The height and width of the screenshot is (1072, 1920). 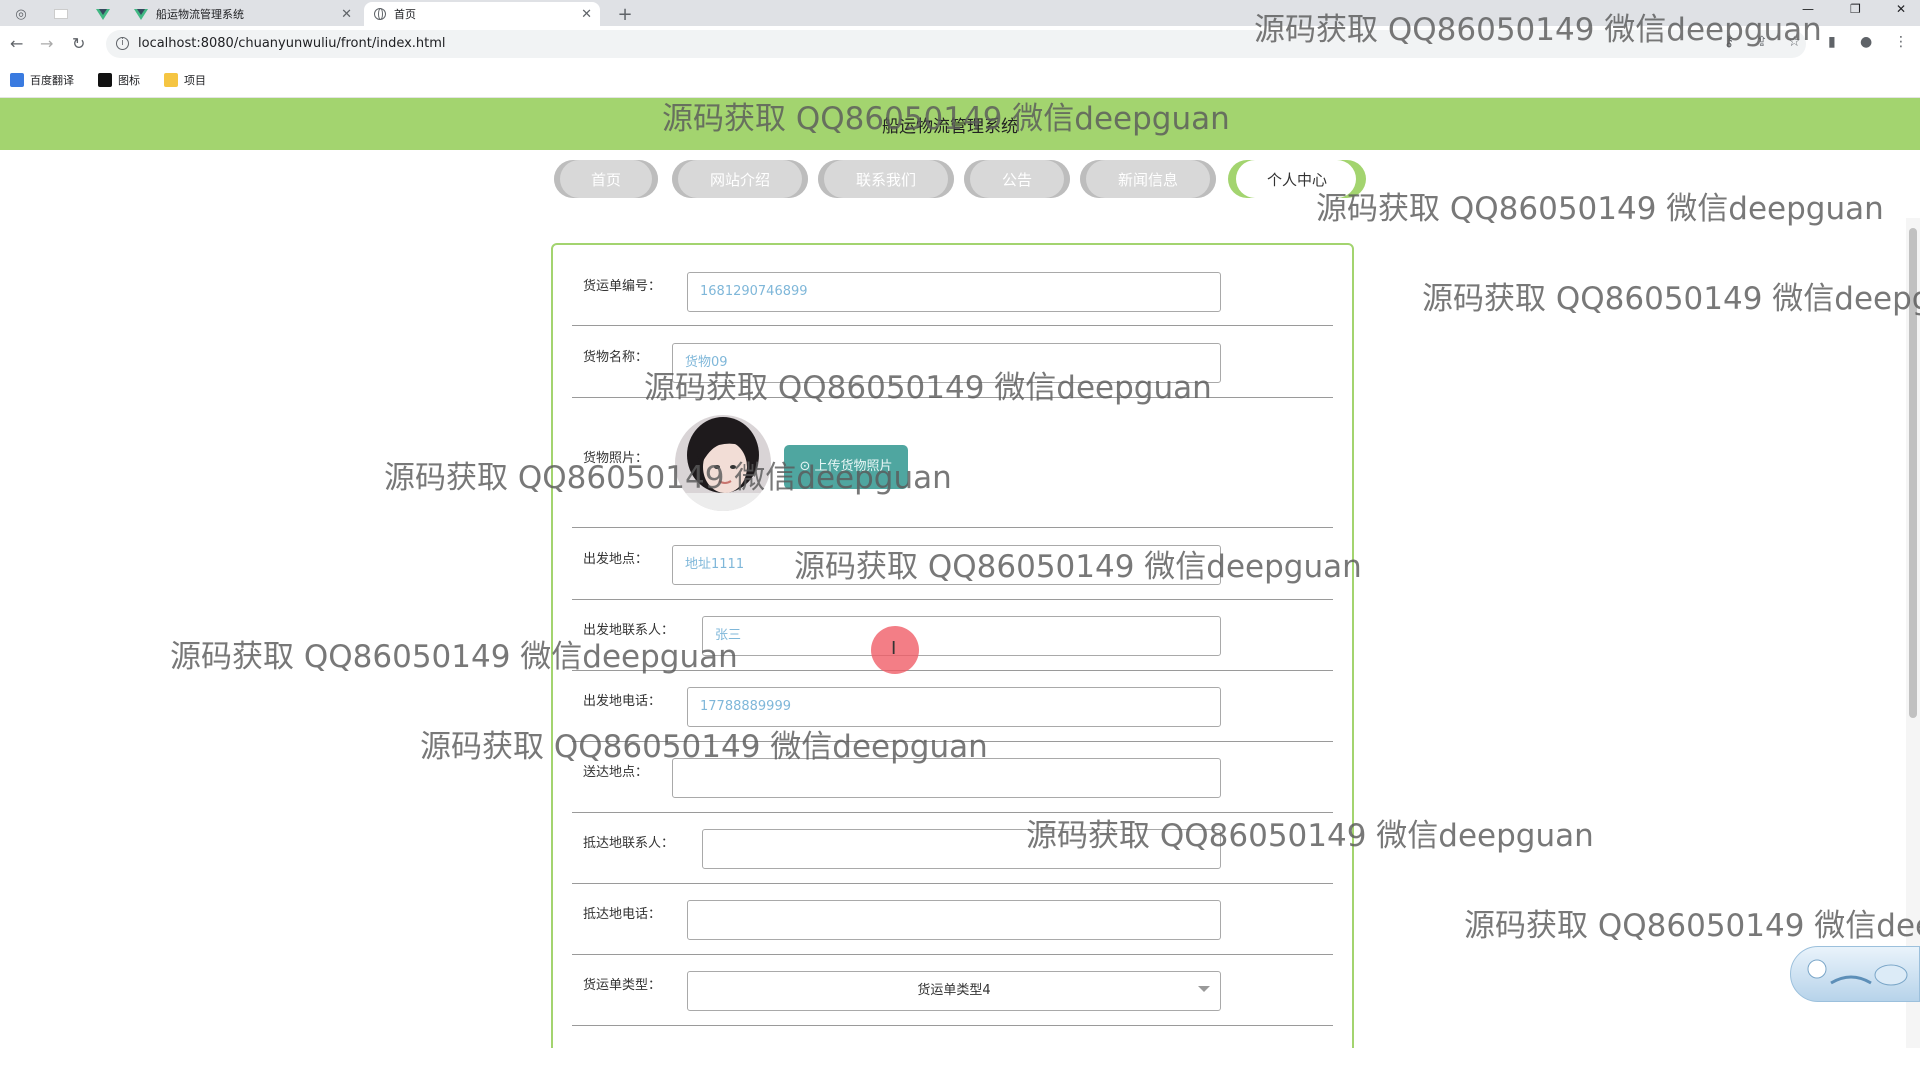 What do you see at coordinates (946, 363) in the screenshot?
I see `goods-name-input: 货物09` at bounding box center [946, 363].